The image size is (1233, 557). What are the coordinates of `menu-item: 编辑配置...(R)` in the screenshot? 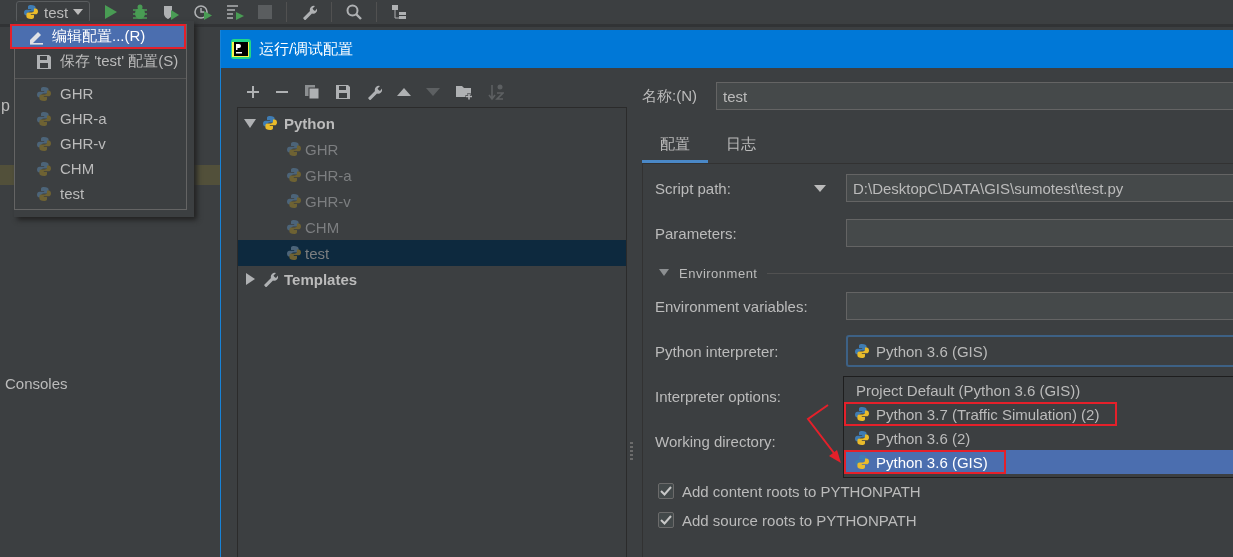 It's located at (98, 36).